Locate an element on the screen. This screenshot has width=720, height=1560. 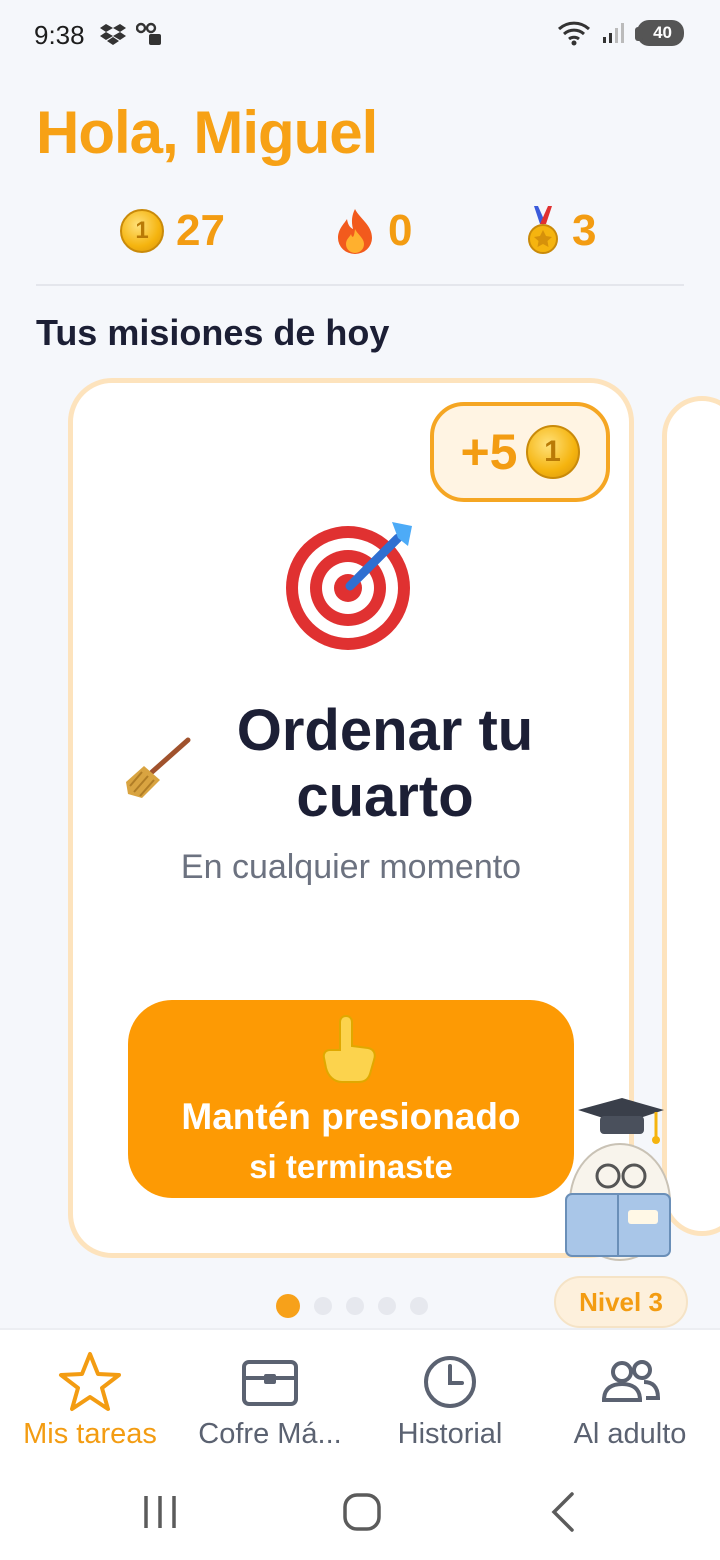
nav-historial: Historial is located at coordinates (450, 1397).